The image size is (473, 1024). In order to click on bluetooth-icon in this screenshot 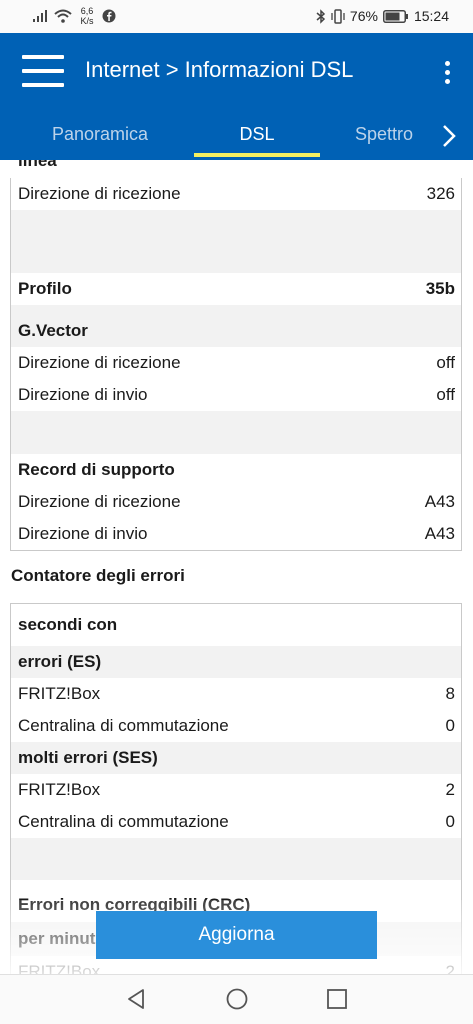, I will do `click(321, 16)`.